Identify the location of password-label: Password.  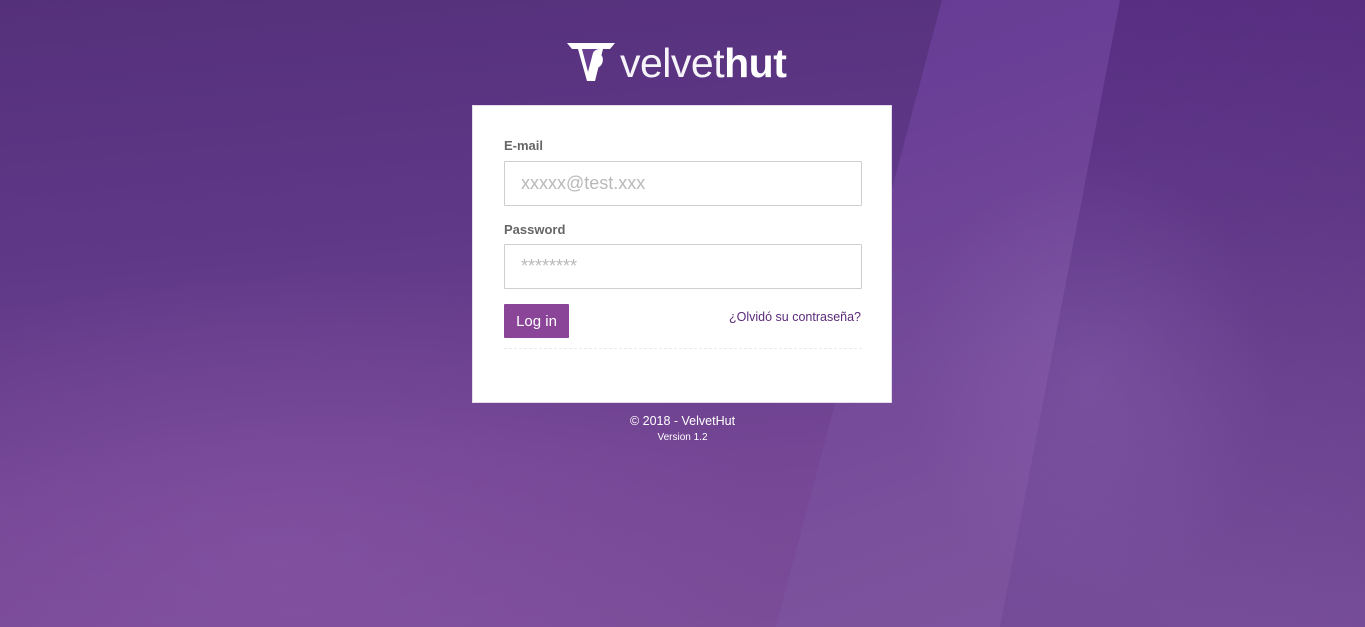
(535, 229).